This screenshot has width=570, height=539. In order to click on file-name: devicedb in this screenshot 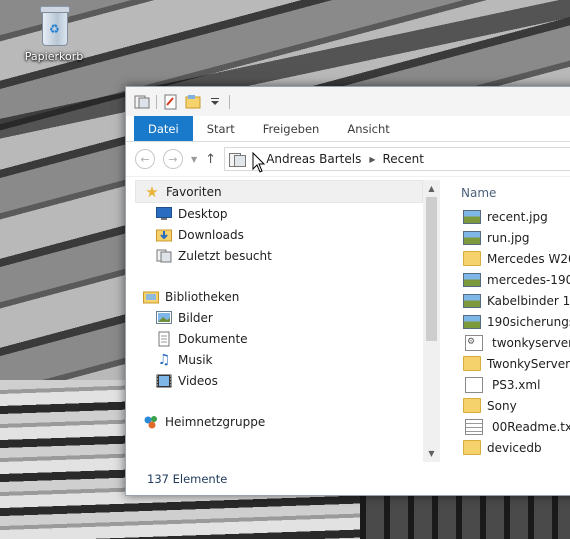, I will do `click(514, 447)`.